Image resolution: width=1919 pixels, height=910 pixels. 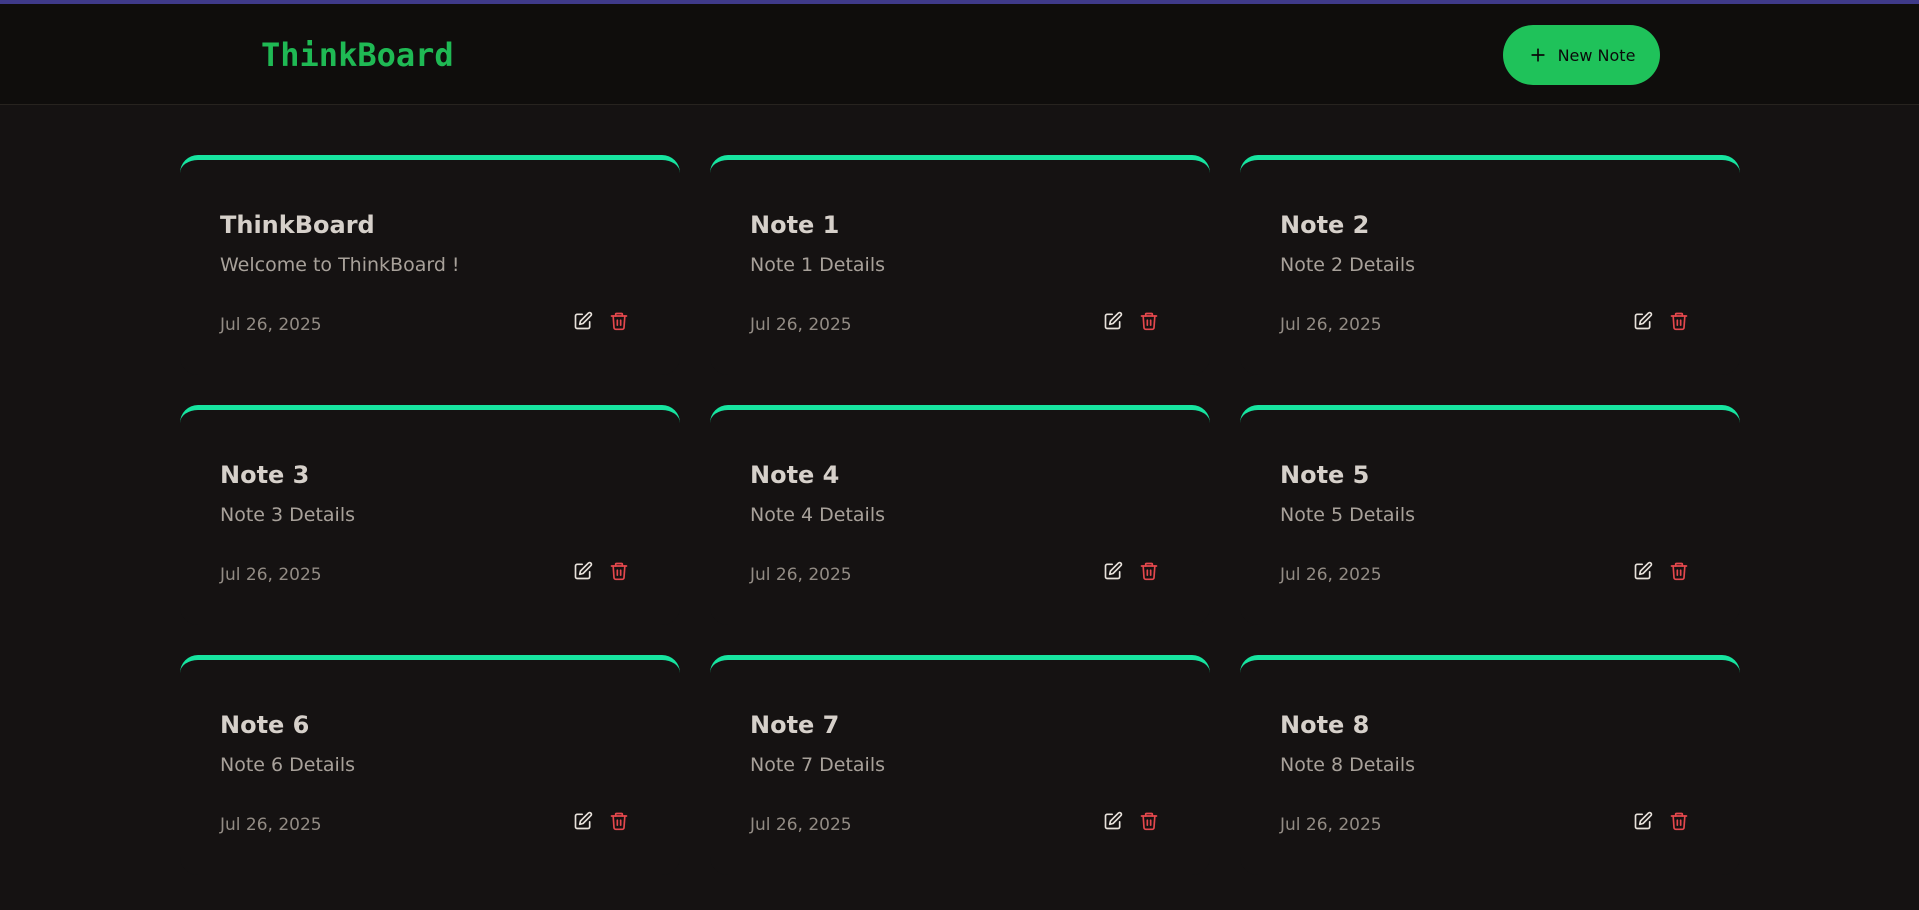 I want to click on plus-icon, so click(x=1537, y=55).